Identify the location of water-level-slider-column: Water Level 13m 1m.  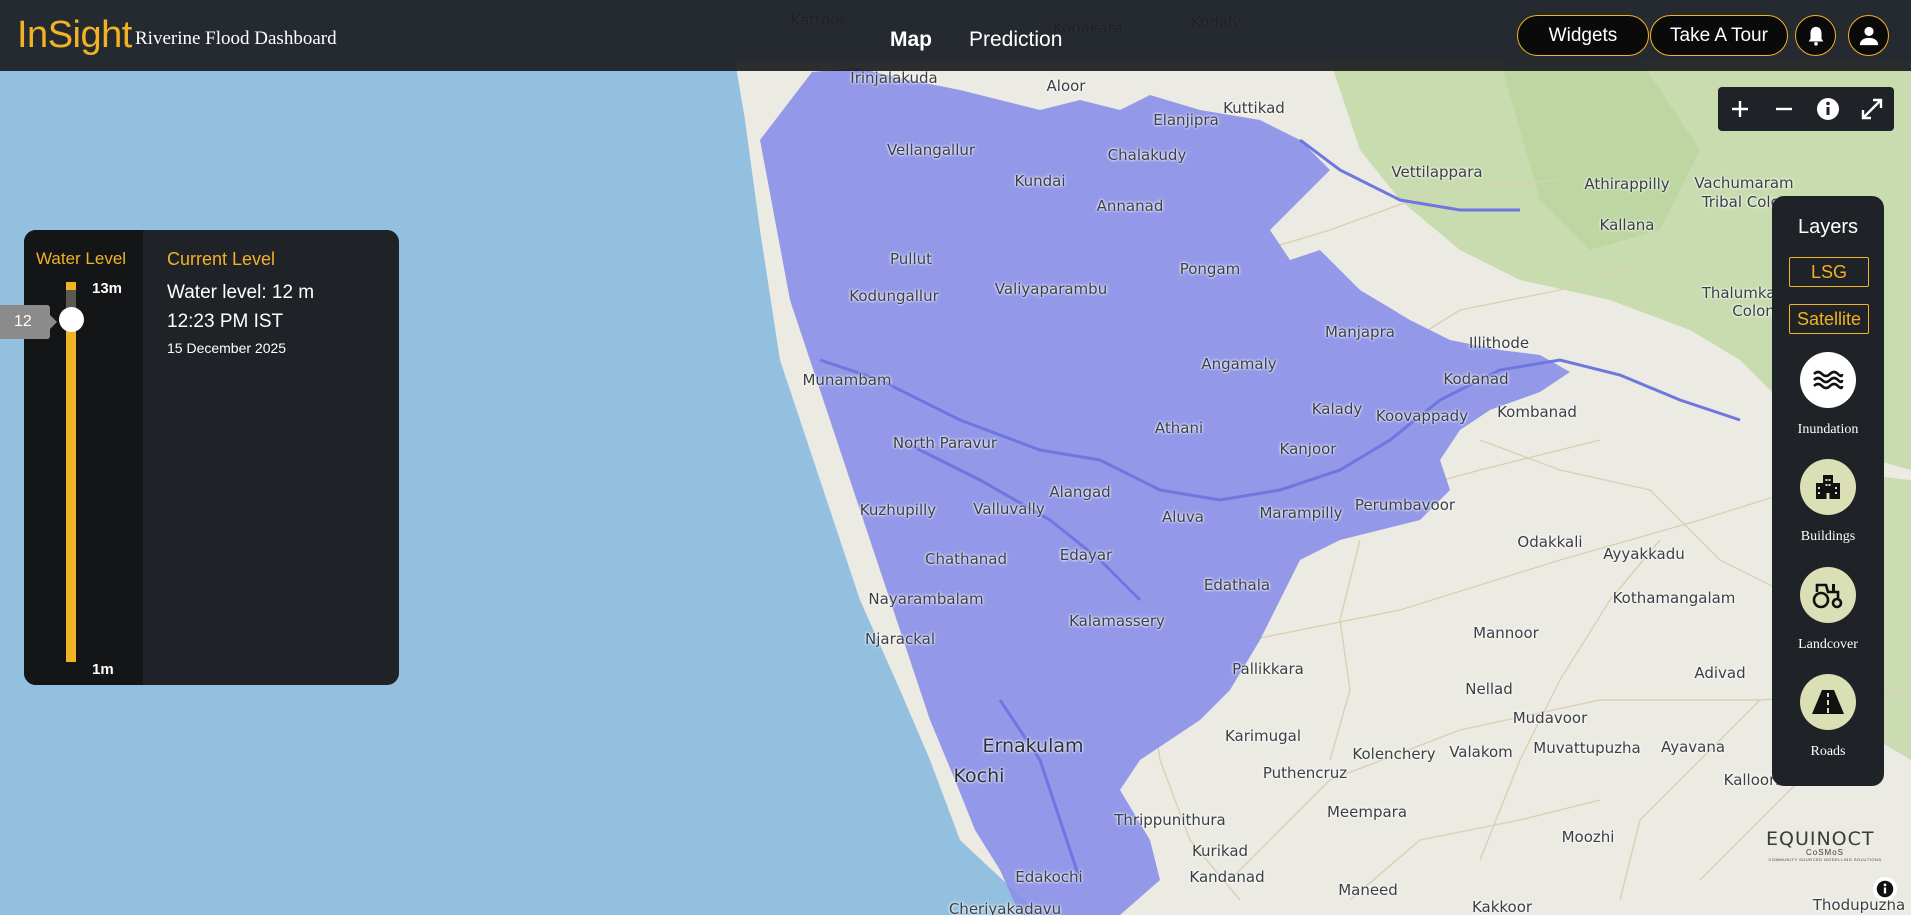
(83, 457).